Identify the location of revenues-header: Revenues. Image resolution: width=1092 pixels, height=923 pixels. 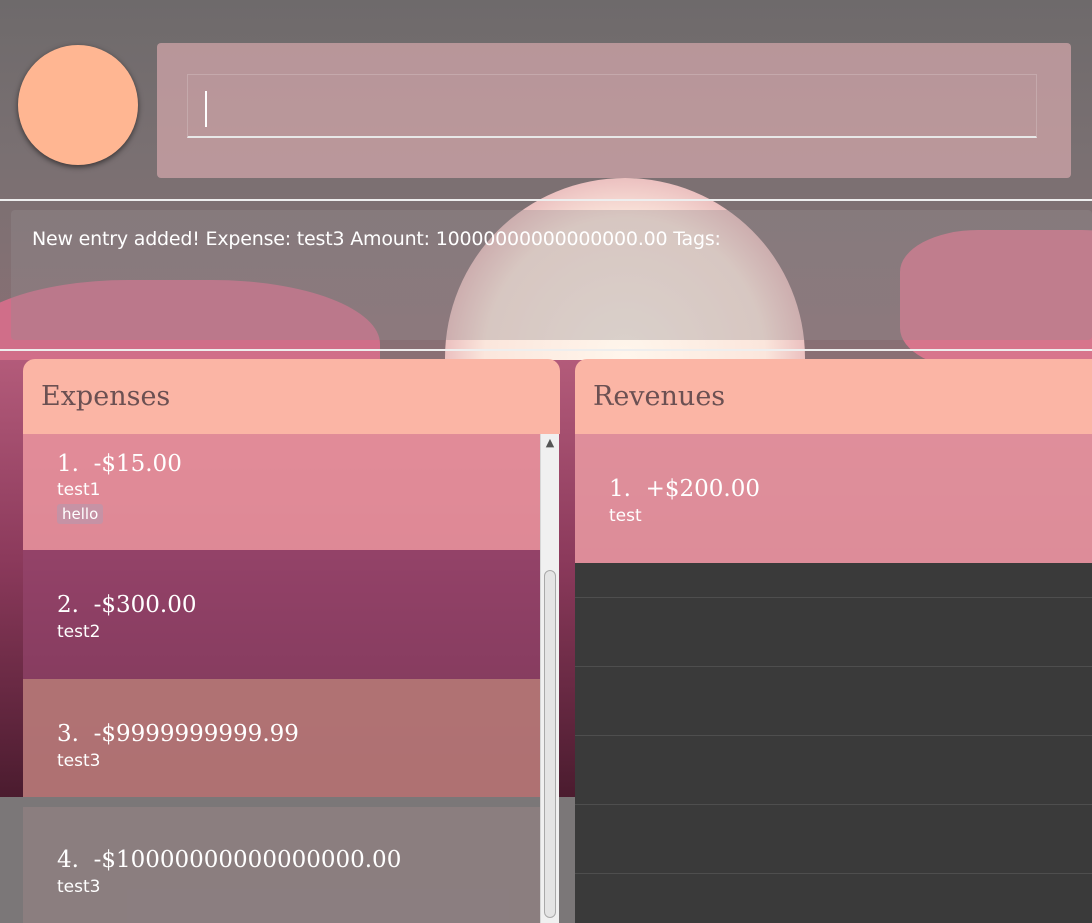
(833, 396).